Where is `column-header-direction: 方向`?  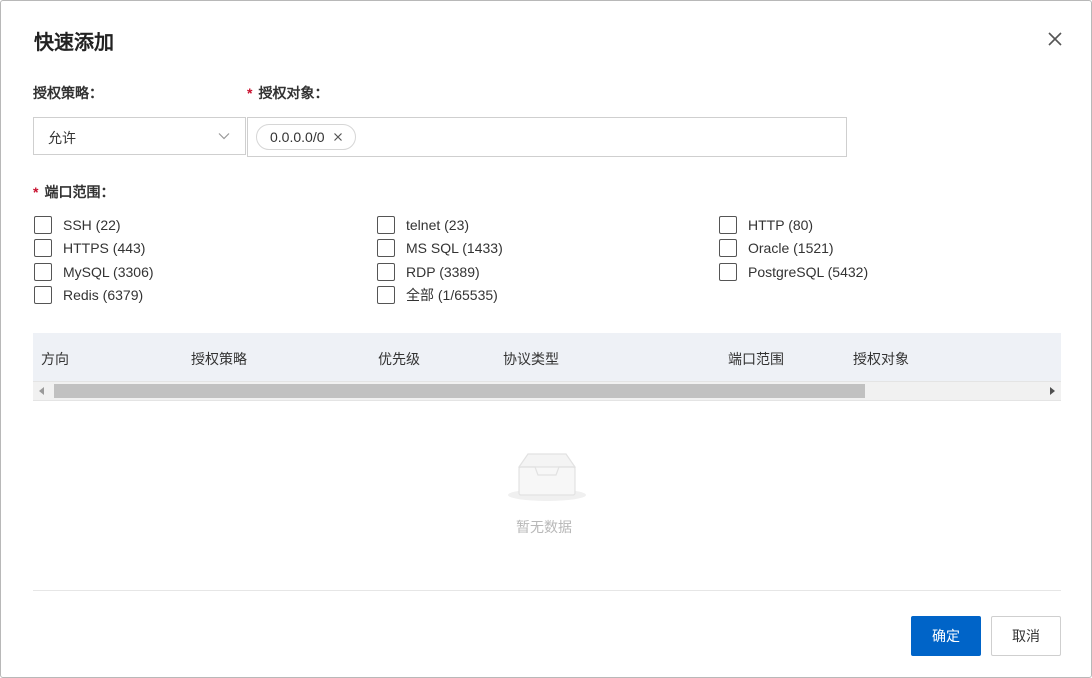 column-header-direction: 方向 is located at coordinates (55, 359).